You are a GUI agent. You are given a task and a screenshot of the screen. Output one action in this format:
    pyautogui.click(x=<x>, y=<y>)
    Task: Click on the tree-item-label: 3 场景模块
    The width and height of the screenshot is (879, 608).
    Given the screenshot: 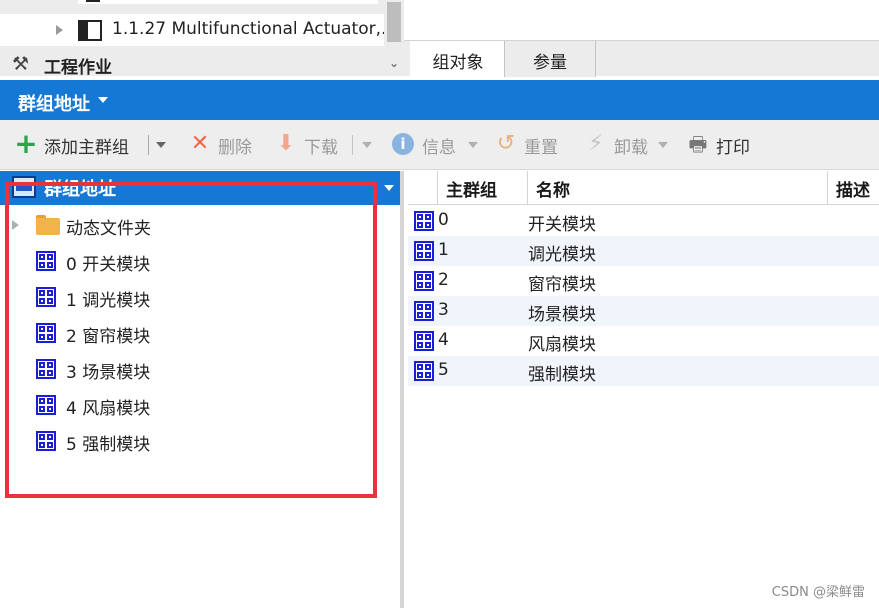 What is the action you would take?
    pyautogui.click(x=108, y=373)
    